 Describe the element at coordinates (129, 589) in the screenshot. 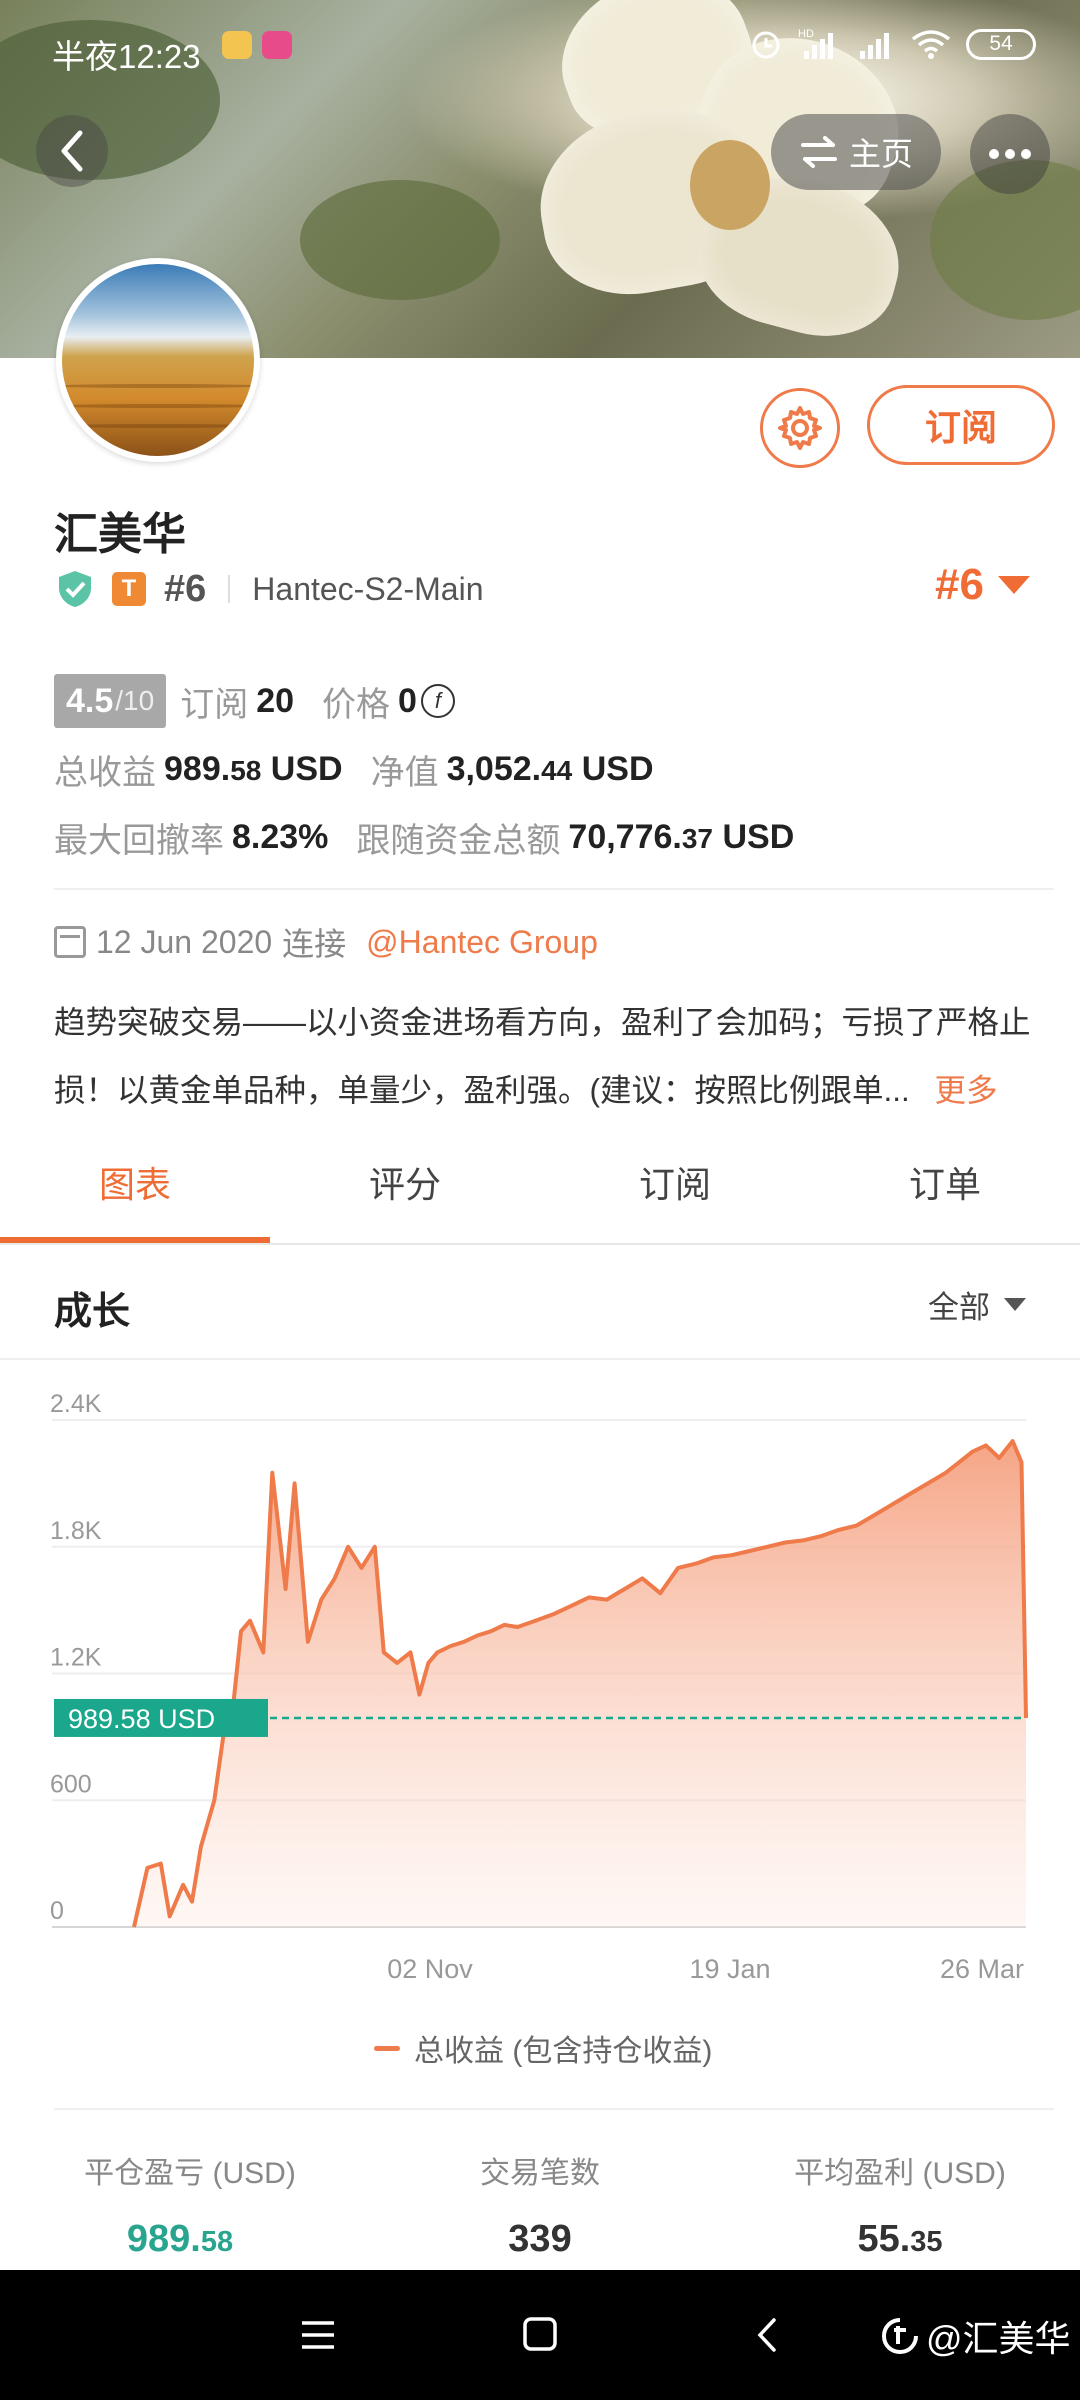

I see `trader-type-badge: T` at that location.